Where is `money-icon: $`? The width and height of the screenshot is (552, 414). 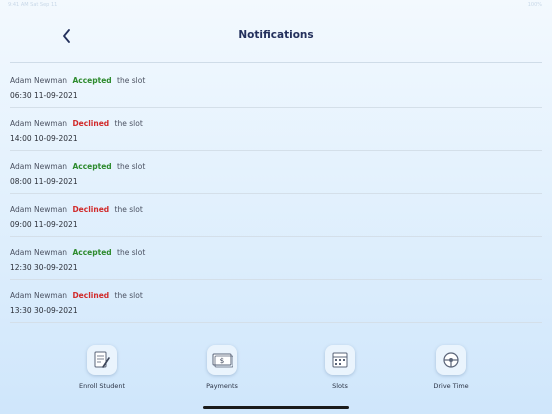 money-icon: $ is located at coordinates (222, 360).